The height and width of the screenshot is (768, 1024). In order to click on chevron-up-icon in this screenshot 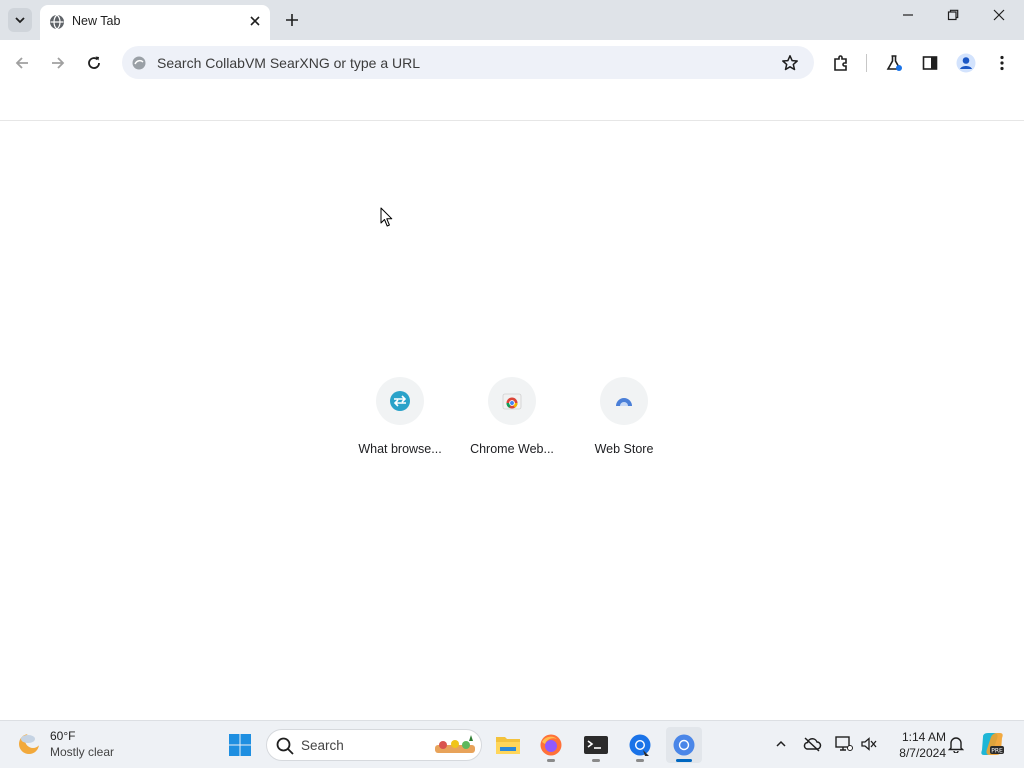, I will do `click(781, 743)`.